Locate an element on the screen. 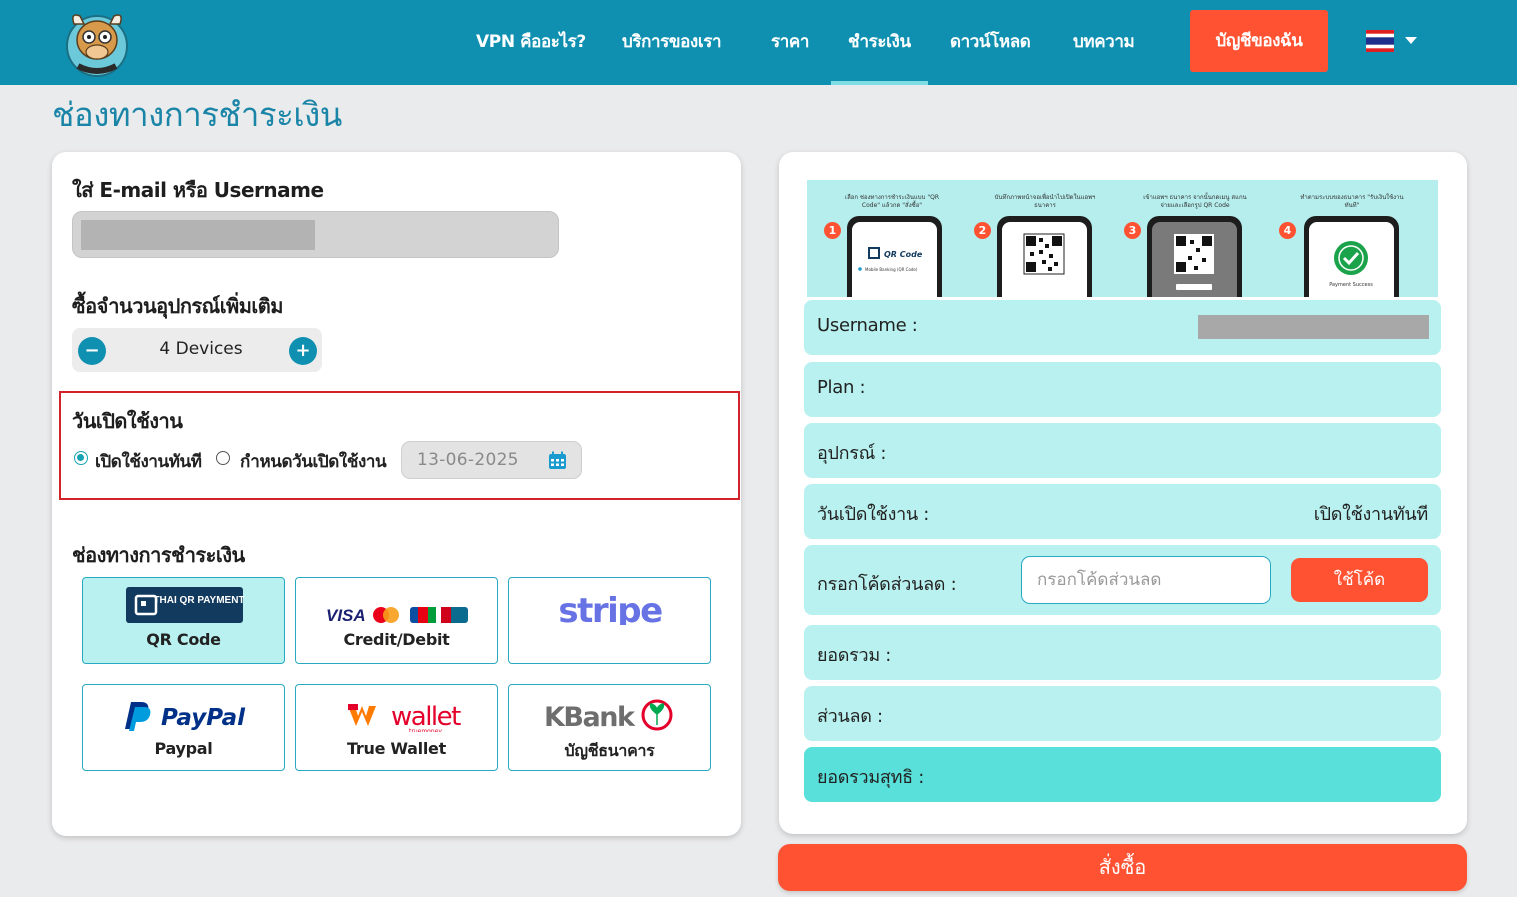 This screenshot has height=897, width=1517. qr-screen-title: QR Code is located at coordinates (903, 254).